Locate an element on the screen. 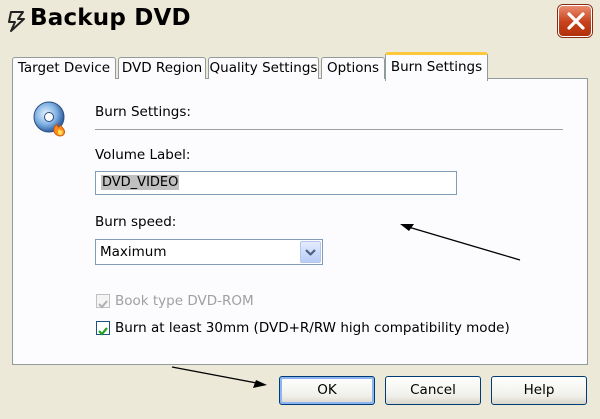 Image resolution: width=600 pixels, height=419 pixels. section-divider is located at coordinates (329, 129).